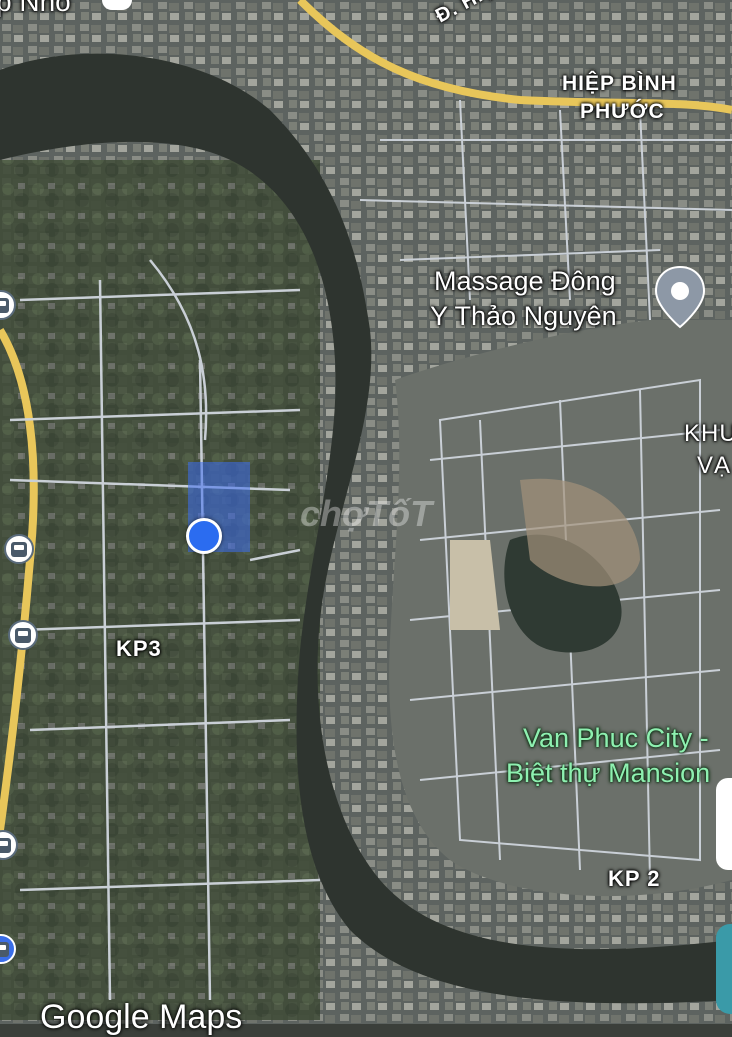 The width and height of the screenshot is (732, 1037). What do you see at coordinates (141, 1017) in the screenshot?
I see `google-maps-logo: Google Maps` at bounding box center [141, 1017].